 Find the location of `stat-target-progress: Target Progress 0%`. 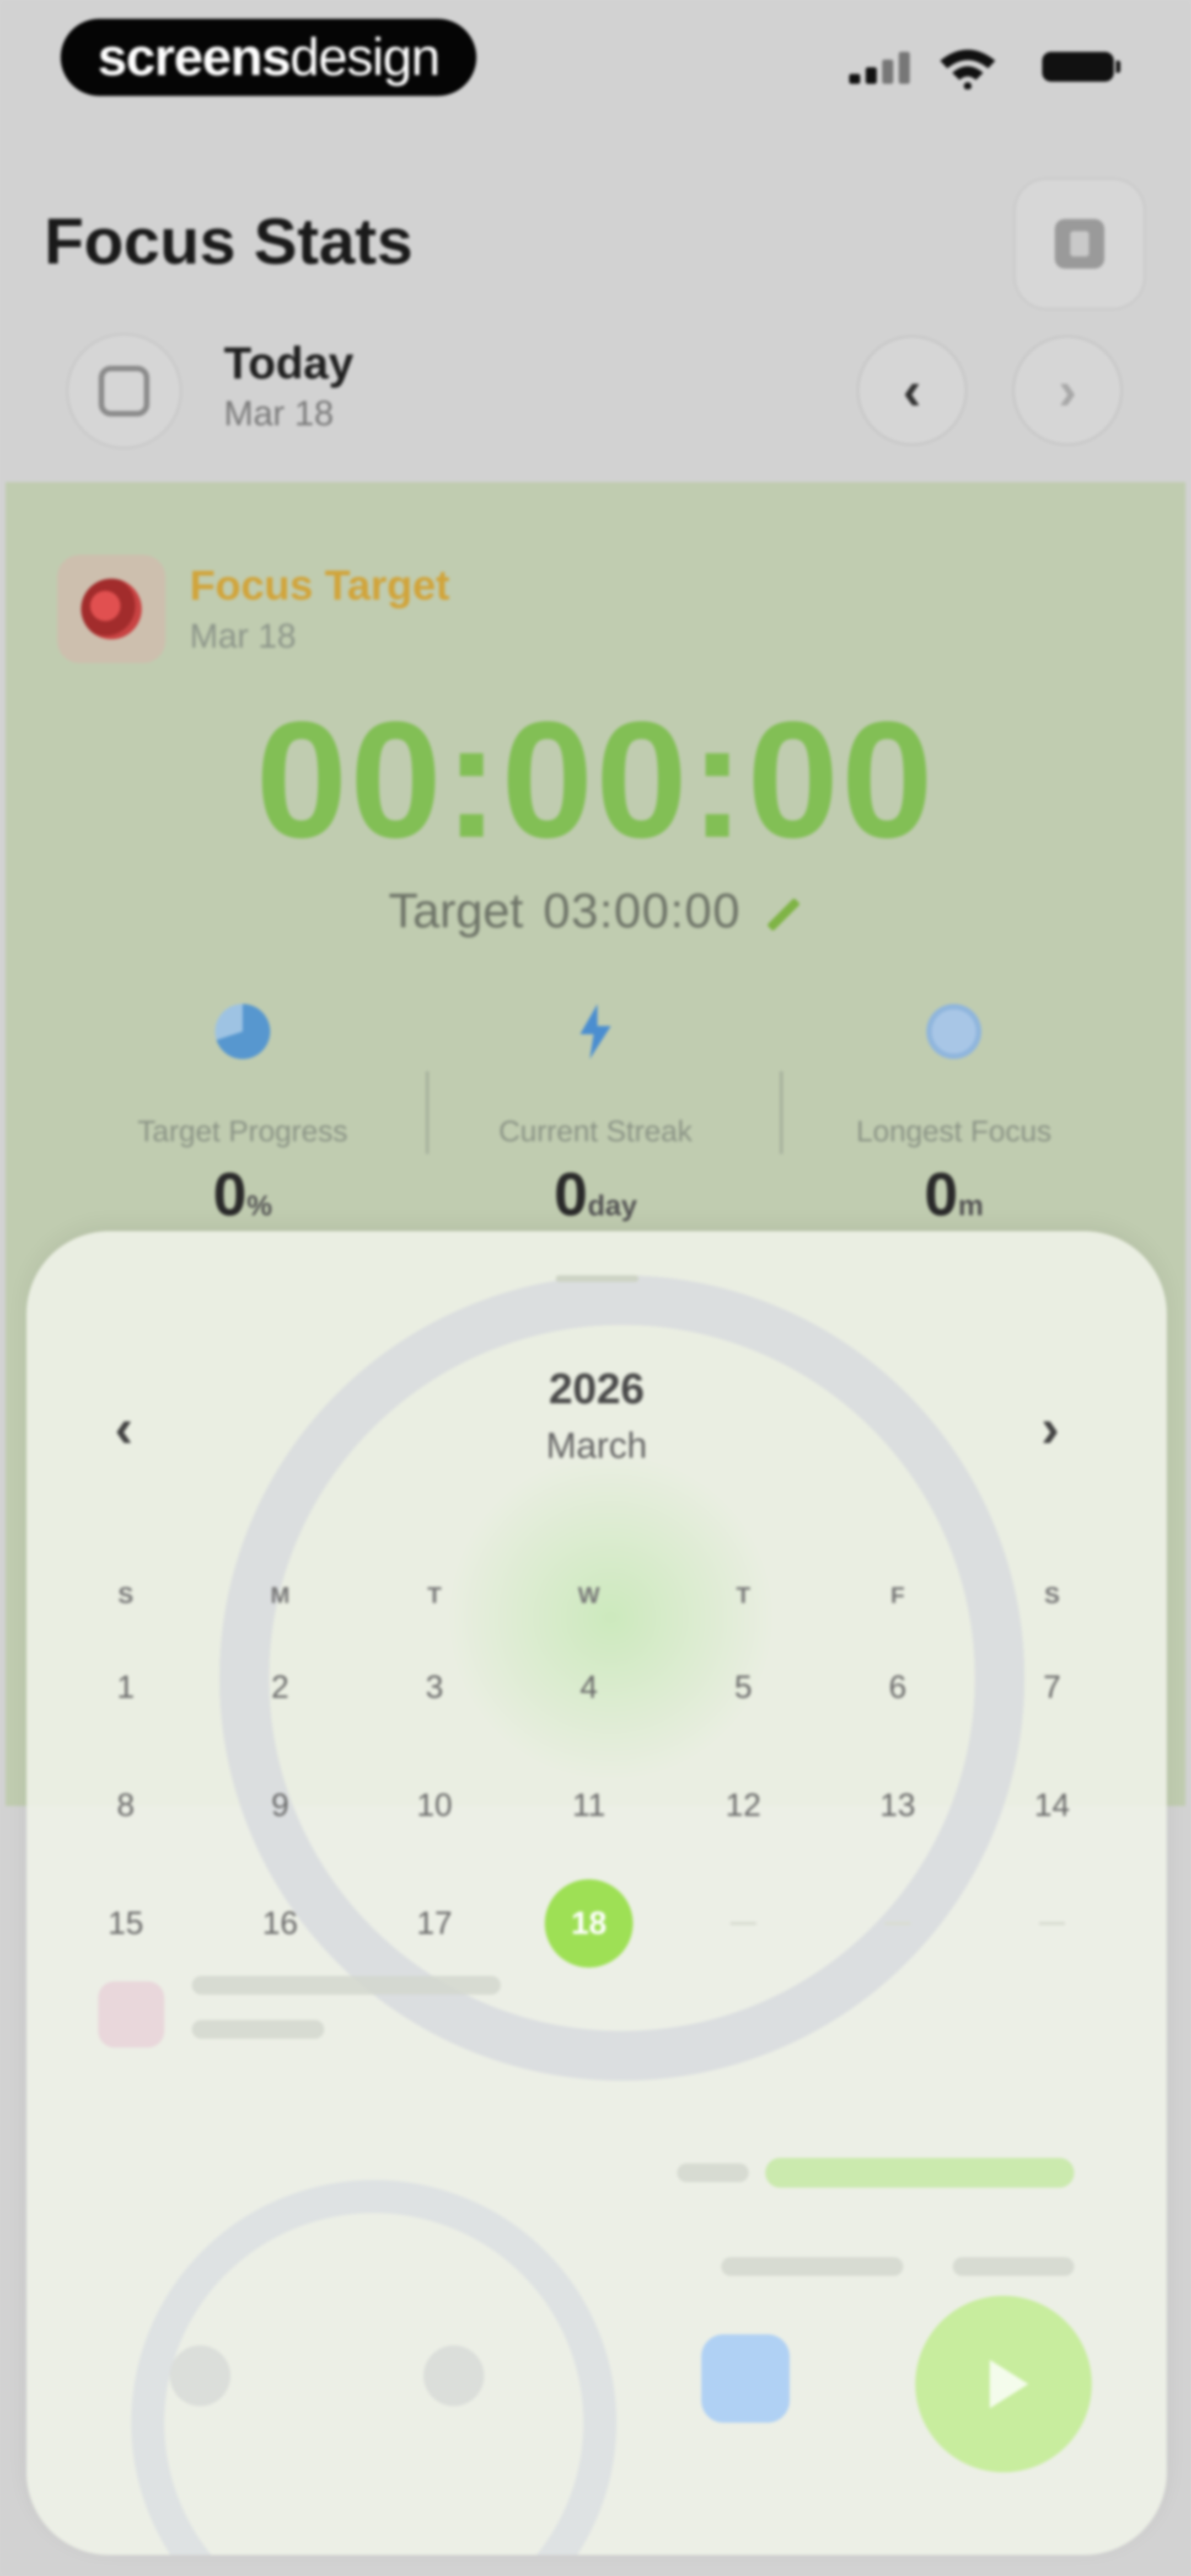

stat-target-progress: Target Progress 0% is located at coordinates (243, 1117).